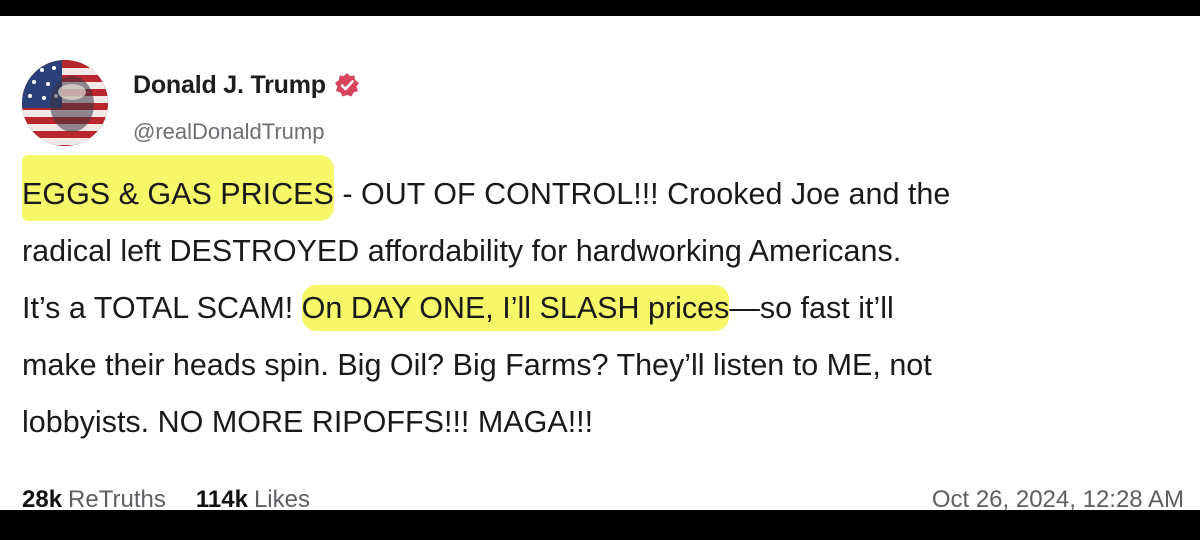 This screenshot has height=540, width=1200. Describe the element at coordinates (221, 498) in the screenshot. I see `likes-count: 114k` at that location.